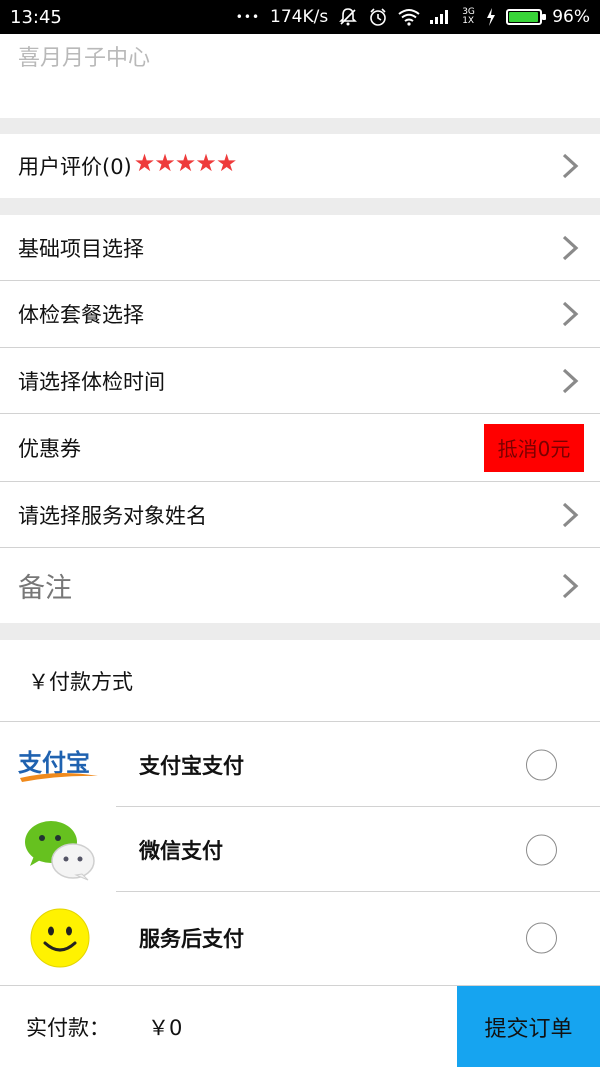  I want to click on center-header: 喜月月子中心, so click(300, 76).